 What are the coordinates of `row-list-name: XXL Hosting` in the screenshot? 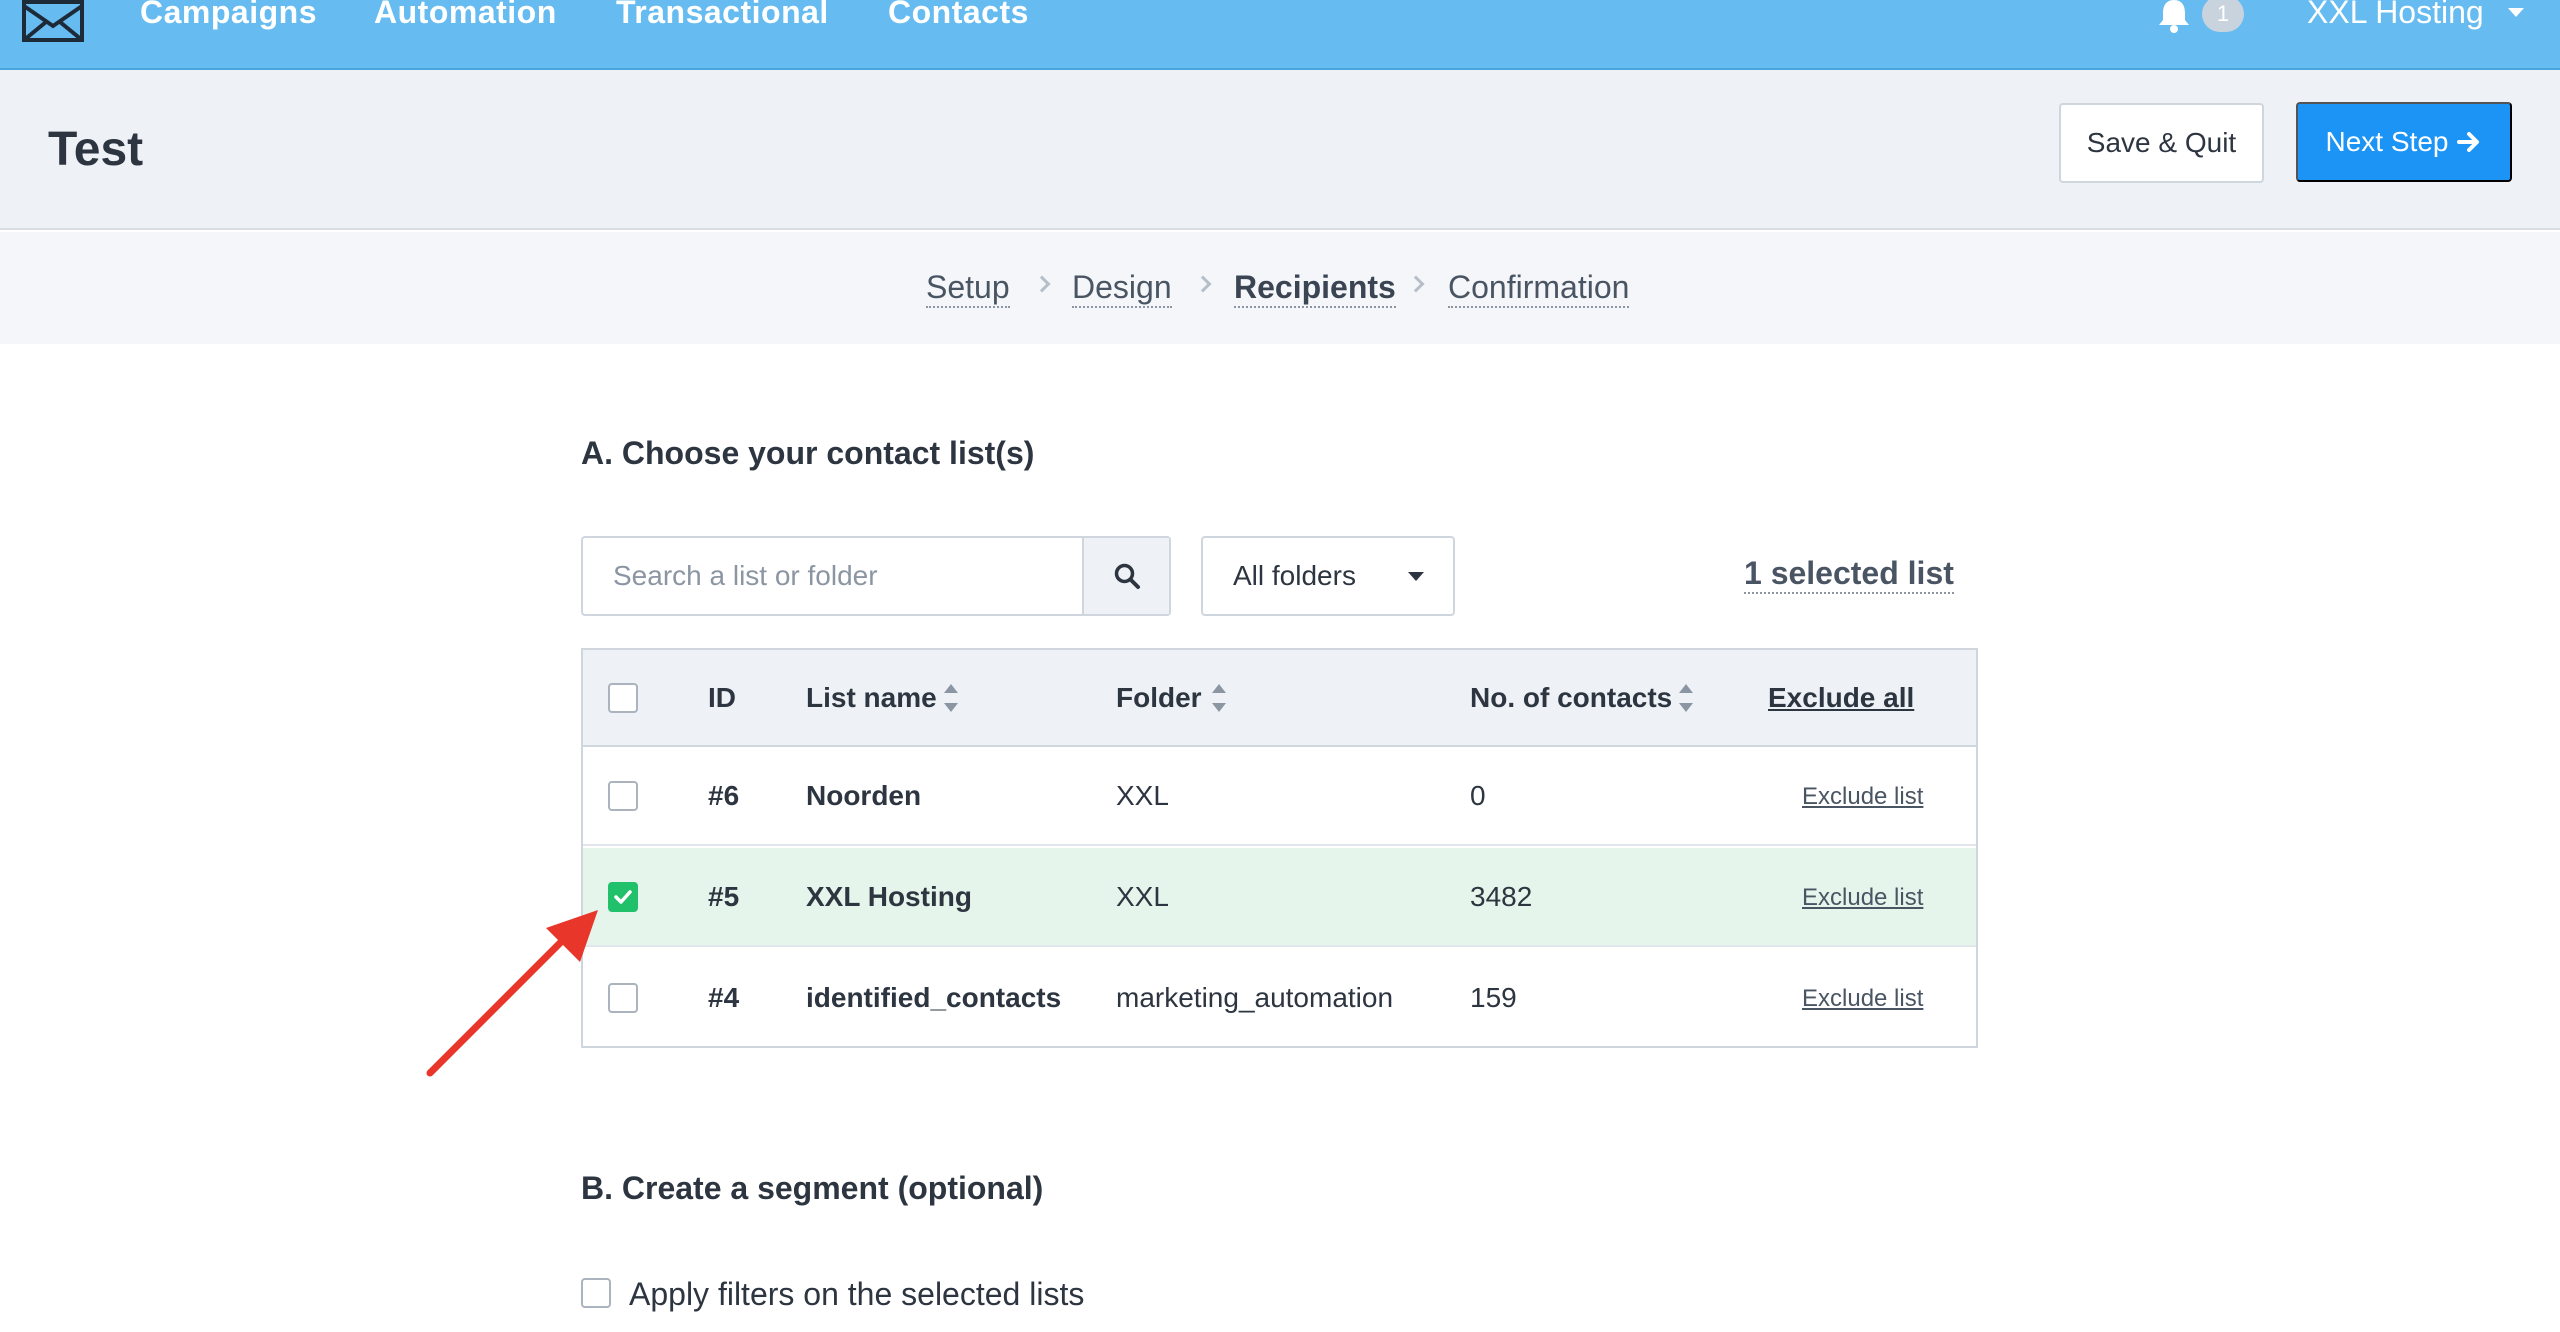 It's located at (889, 896).